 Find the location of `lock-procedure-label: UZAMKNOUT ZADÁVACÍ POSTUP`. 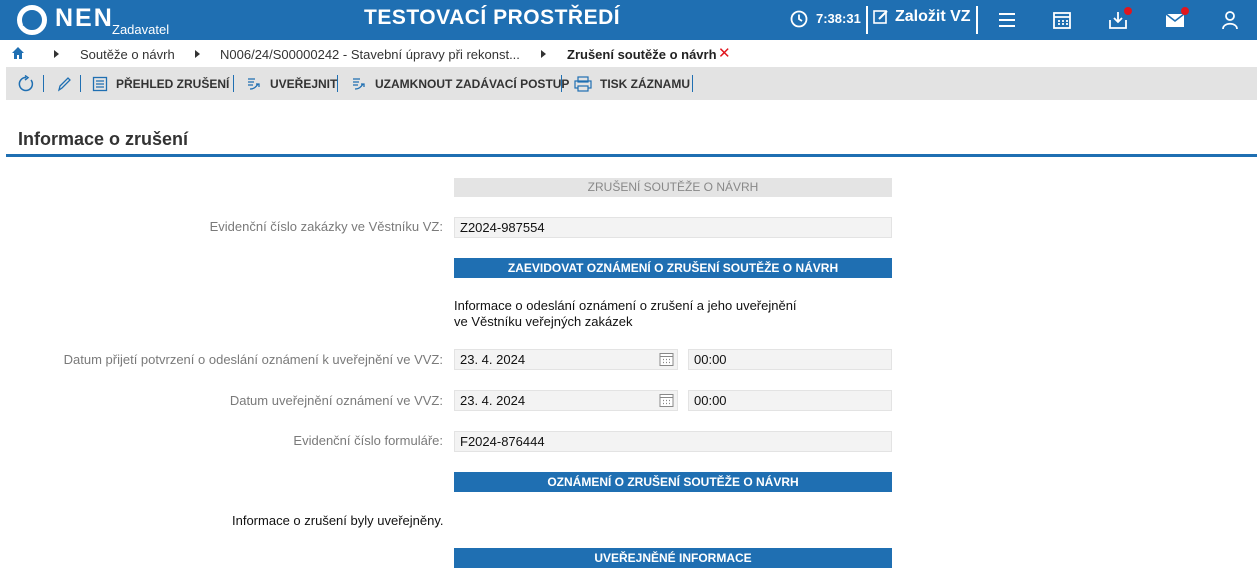

lock-procedure-label: UZAMKNOUT ZADÁVACÍ POSTUP is located at coordinates (472, 83).